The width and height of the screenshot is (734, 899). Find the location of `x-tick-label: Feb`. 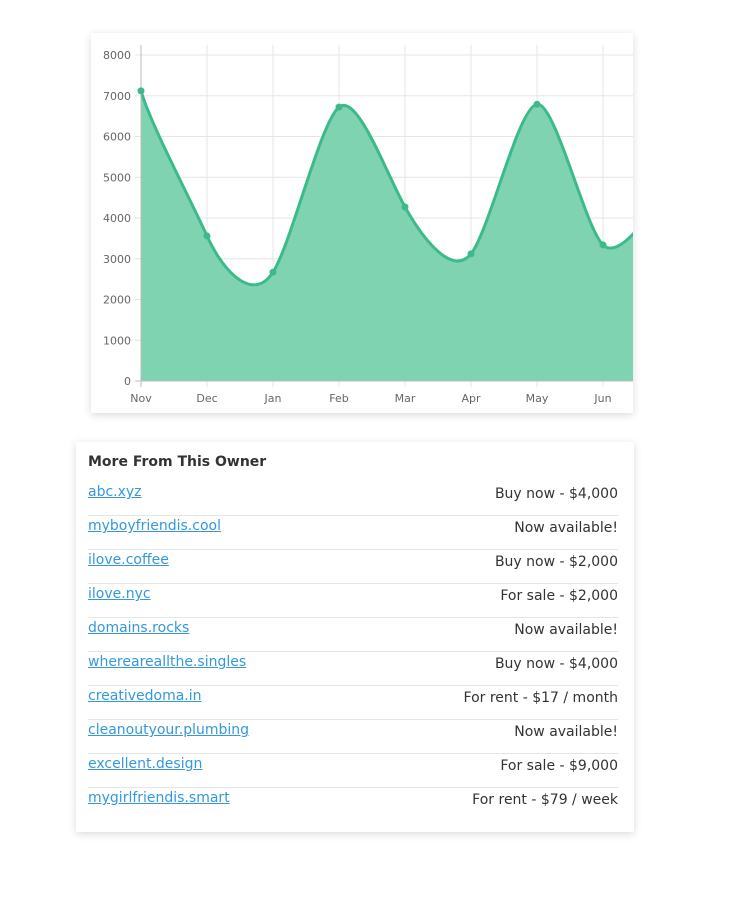

x-tick-label: Feb is located at coordinates (338, 398).